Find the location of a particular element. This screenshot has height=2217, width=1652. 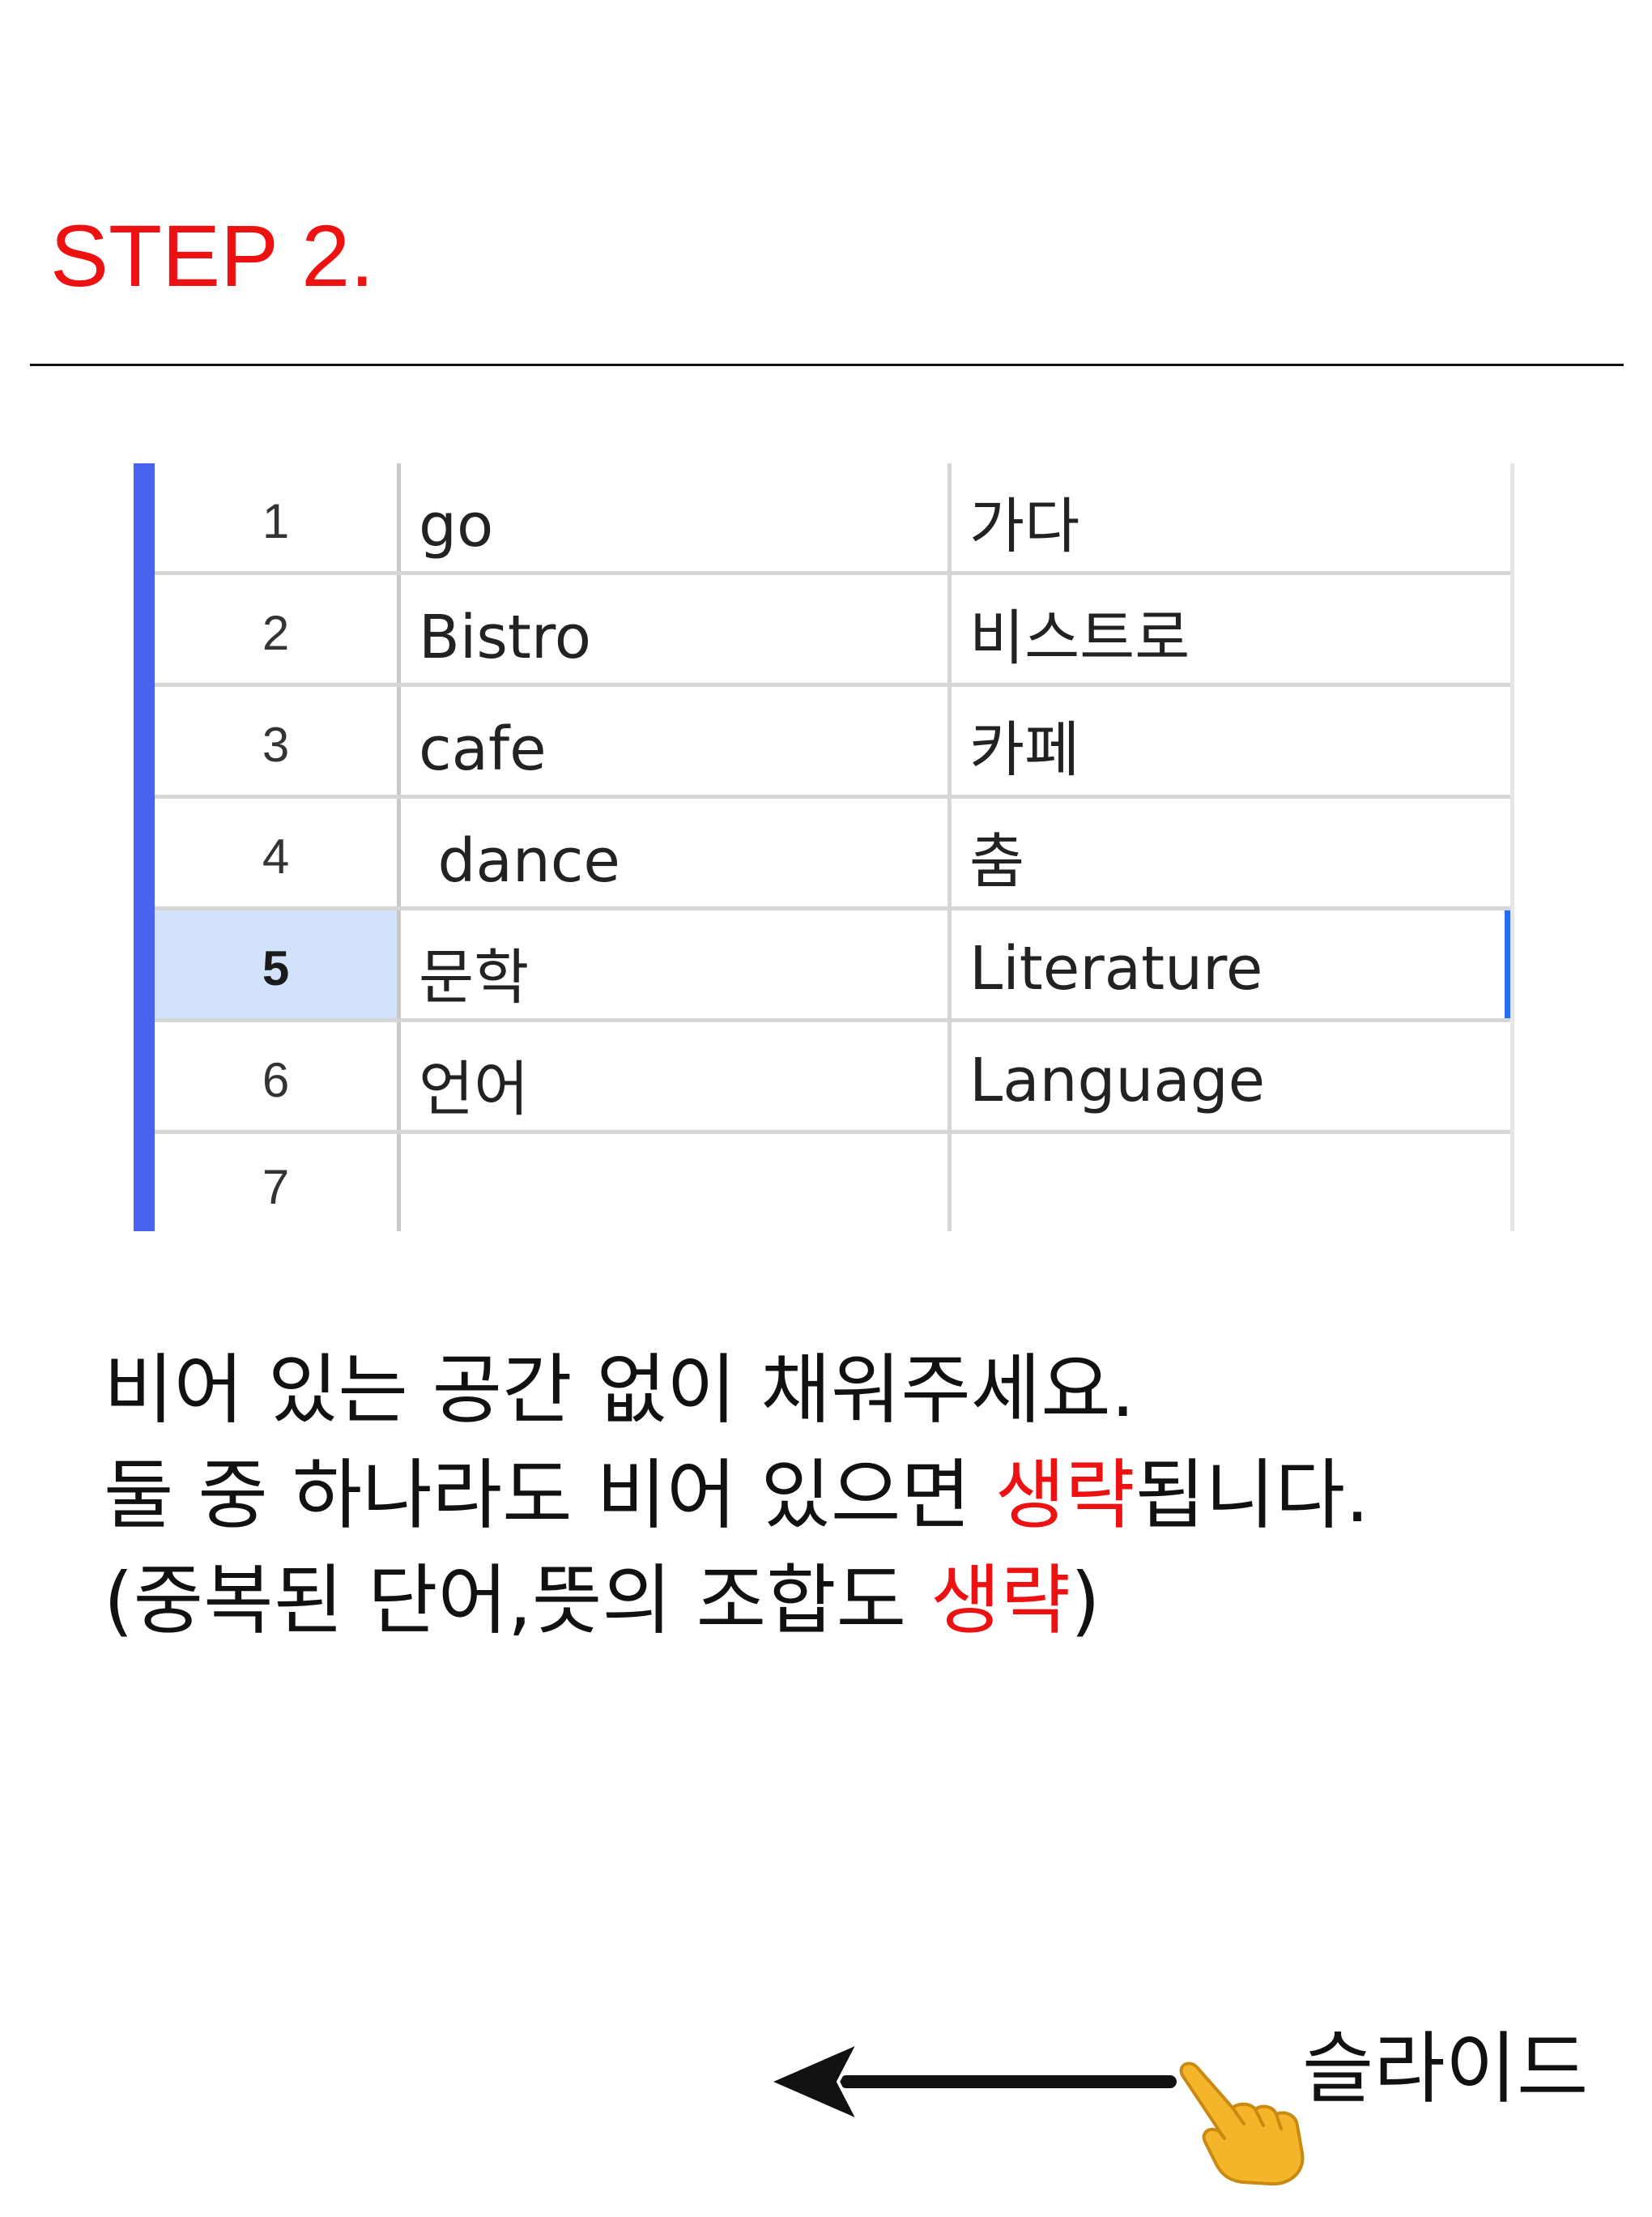

word-cell is located at coordinates (676, 1182).